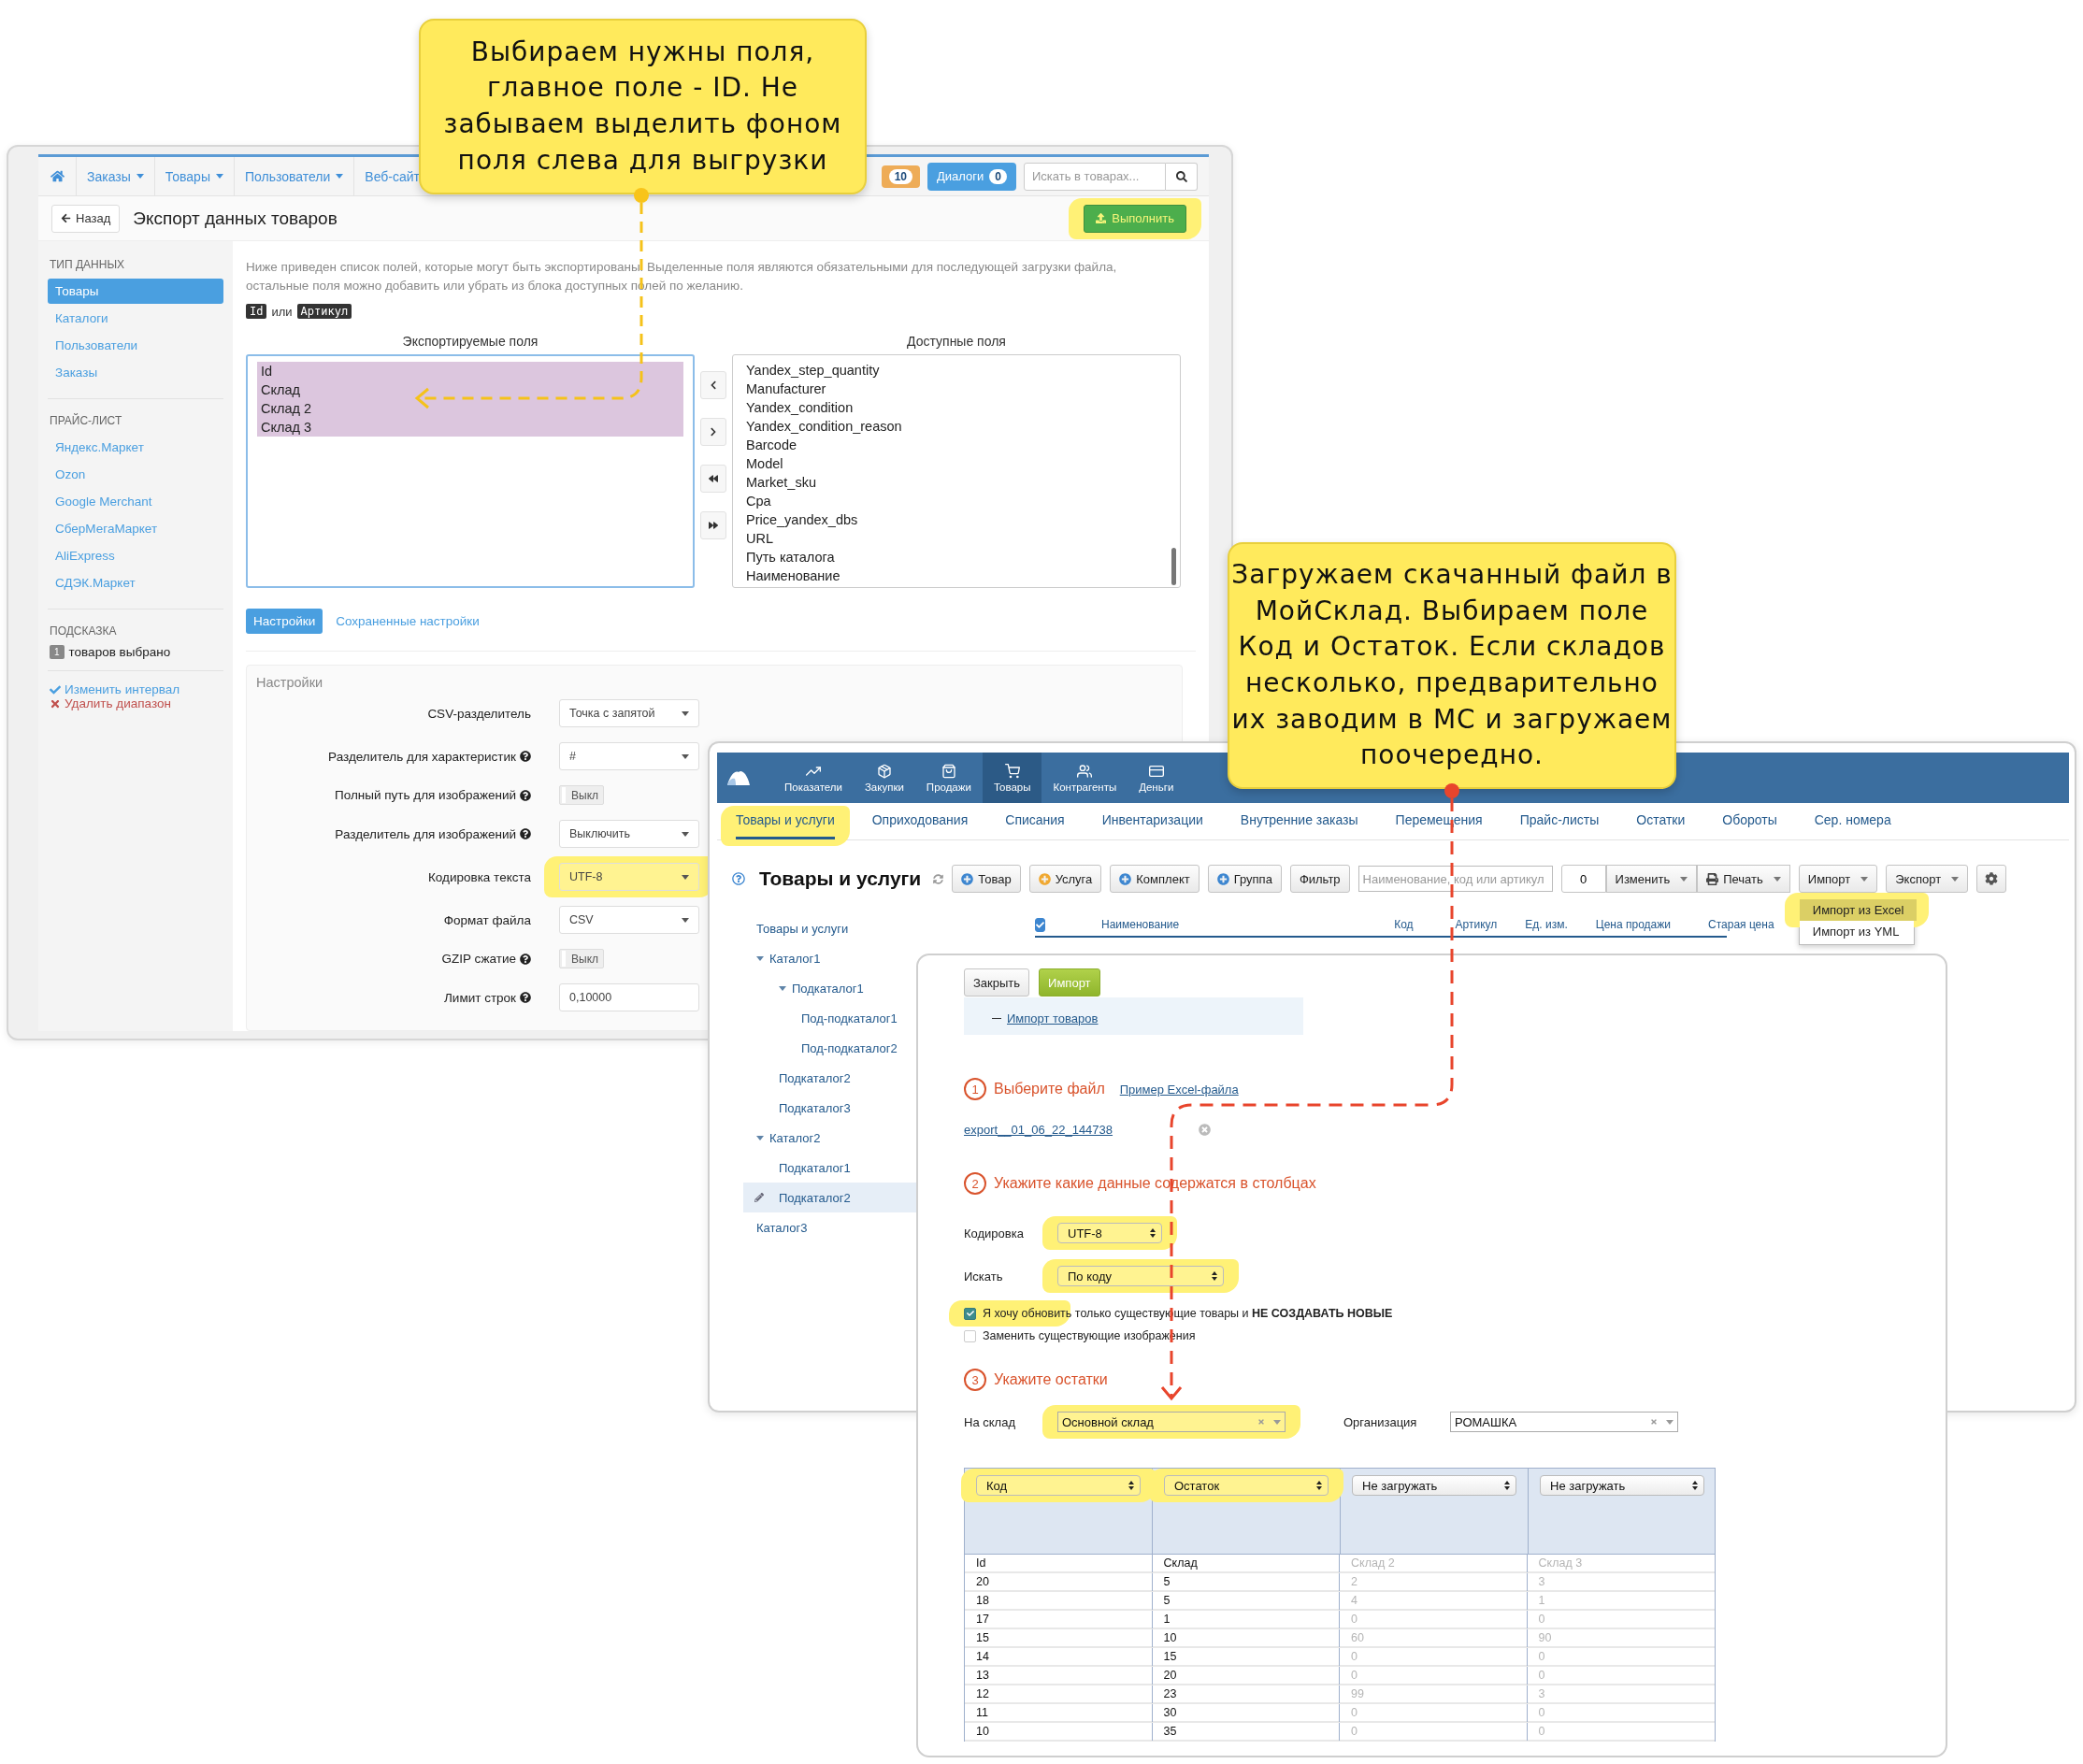 This screenshot has height=1764, width=2083. What do you see at coordinates (956, 501) in the screenshot?
I see `list-item: Cpa` at bounding box center [956, 501].